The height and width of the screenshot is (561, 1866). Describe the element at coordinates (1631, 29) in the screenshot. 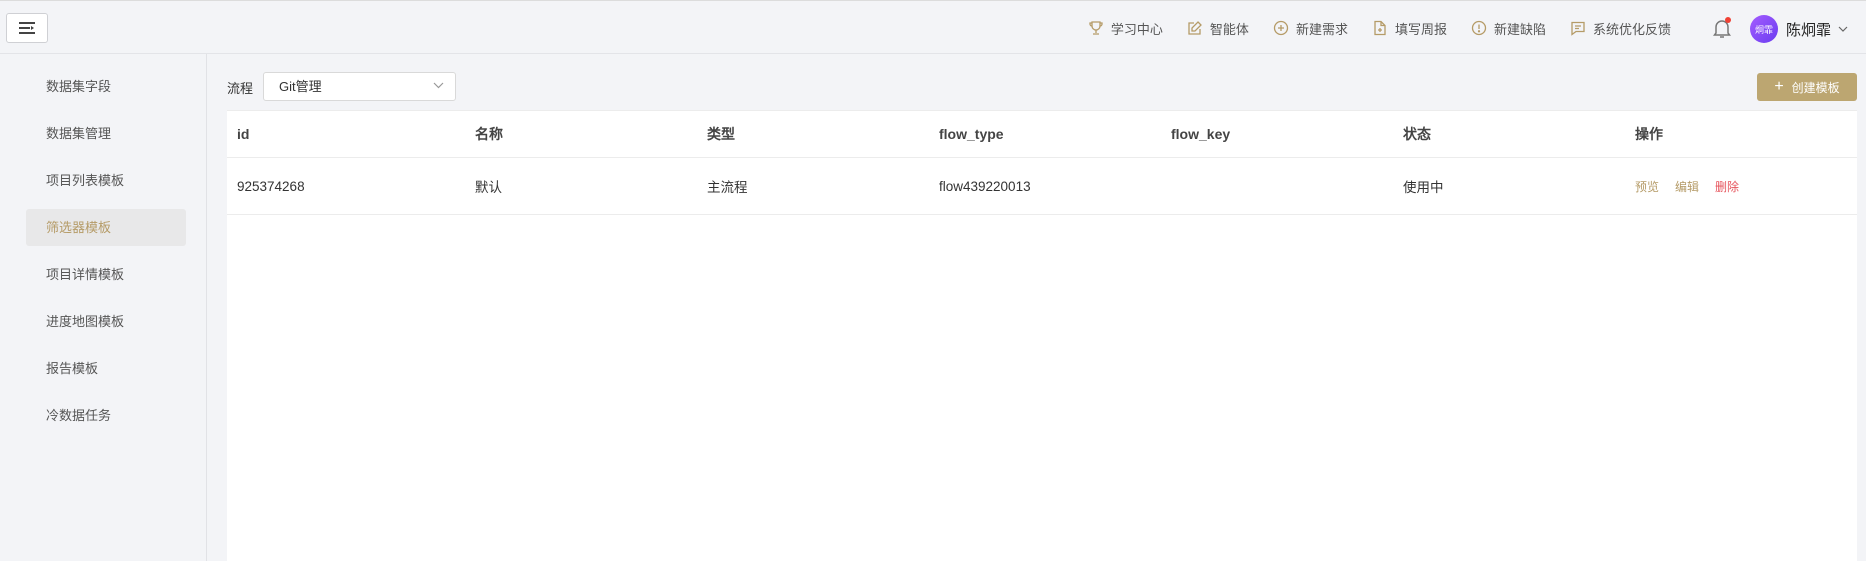

I see `nav-label: 系统优化反馈` at that location.